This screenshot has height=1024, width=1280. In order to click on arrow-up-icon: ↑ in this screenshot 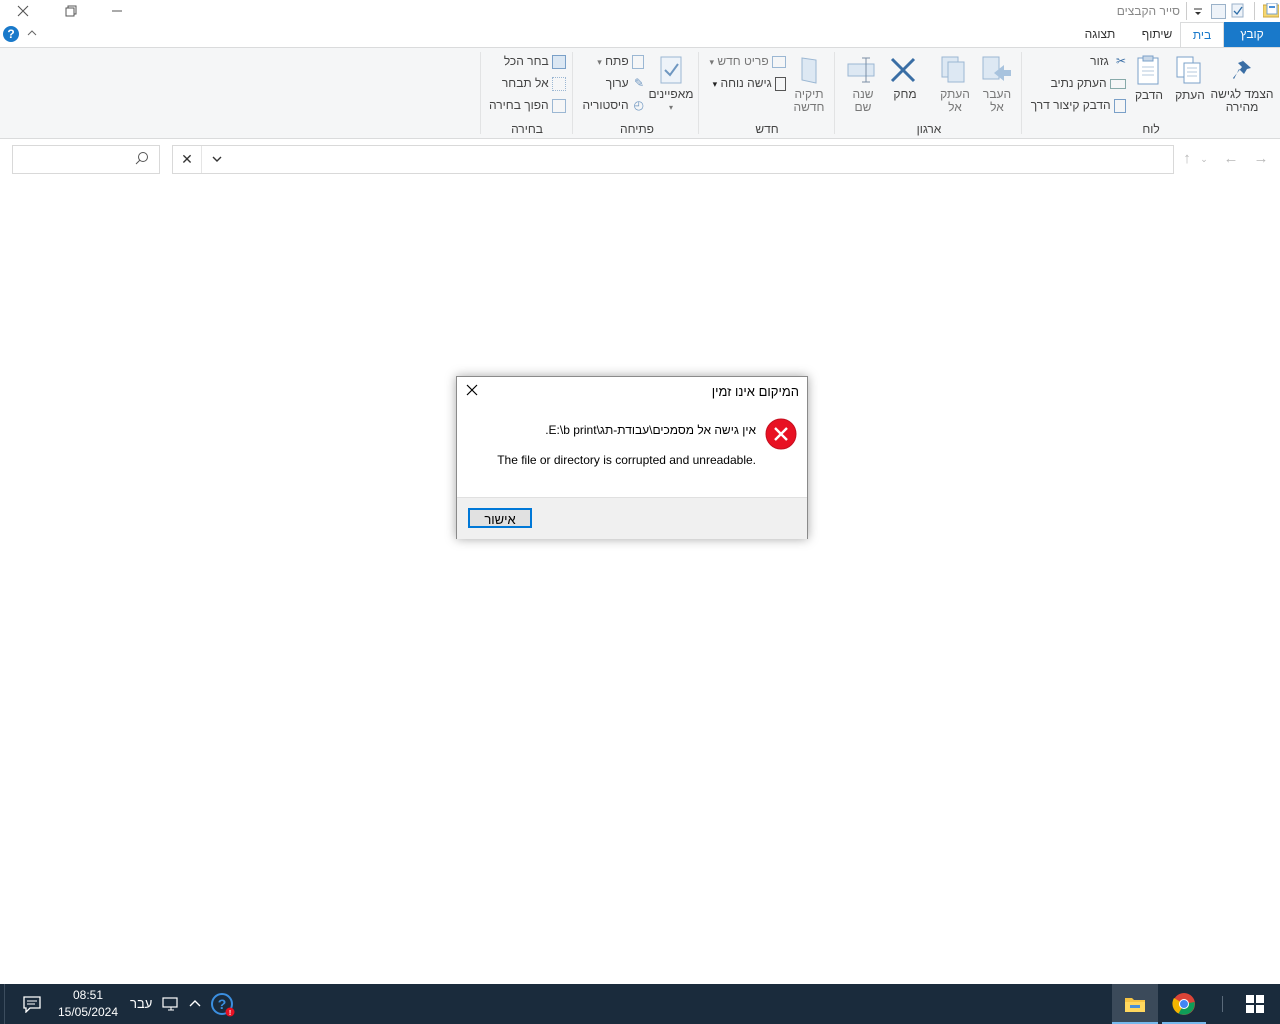, I will do `click(1187, 158)`.